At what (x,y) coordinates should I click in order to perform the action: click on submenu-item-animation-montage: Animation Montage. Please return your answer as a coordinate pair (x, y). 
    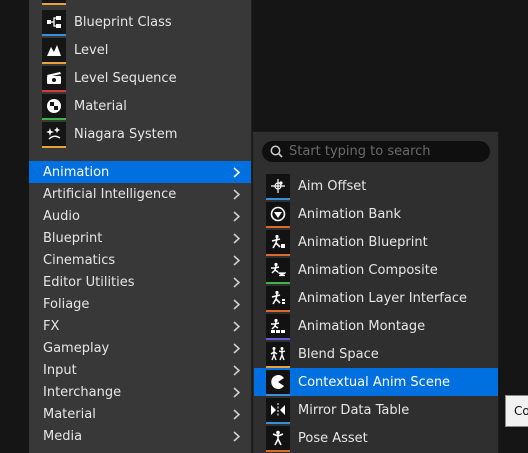
    Looking at the image, I should click on (376, 326).